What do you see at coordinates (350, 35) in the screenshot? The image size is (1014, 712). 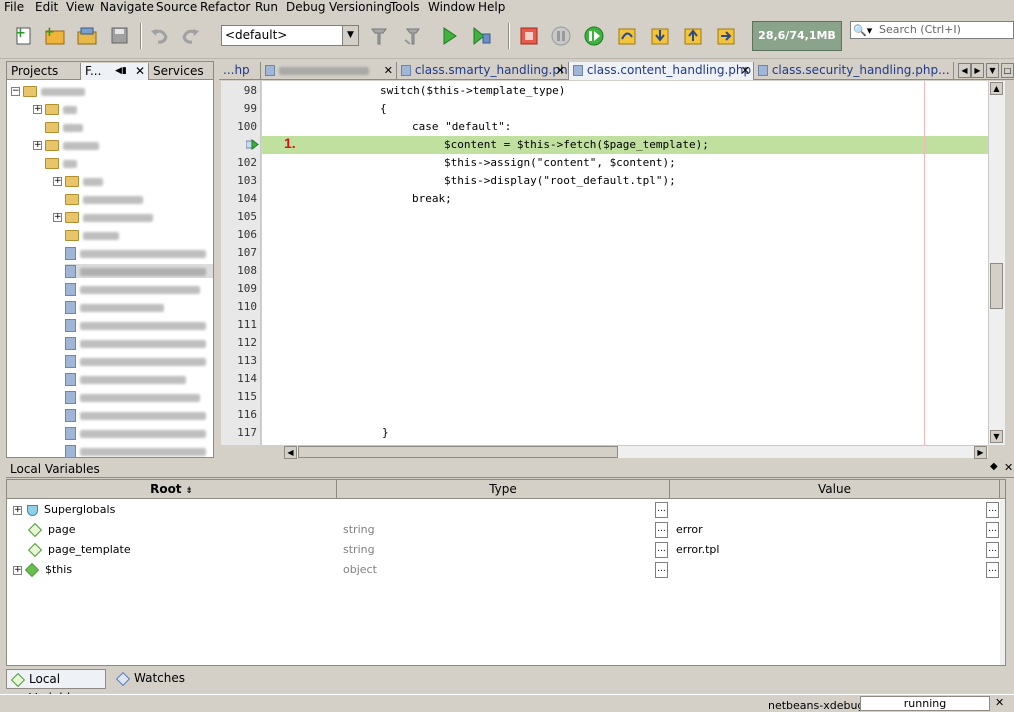 I see `chevron-down-icon: ▼` at bounding box center [350, 35].